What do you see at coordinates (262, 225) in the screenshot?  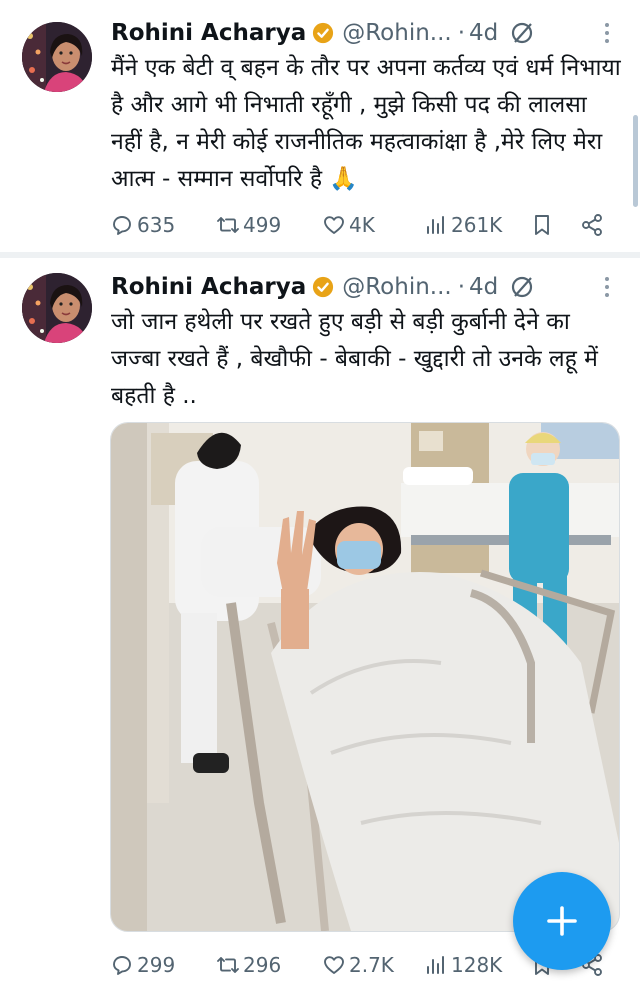 I see `retweet-count: 499` at bounding box center [262, 225].